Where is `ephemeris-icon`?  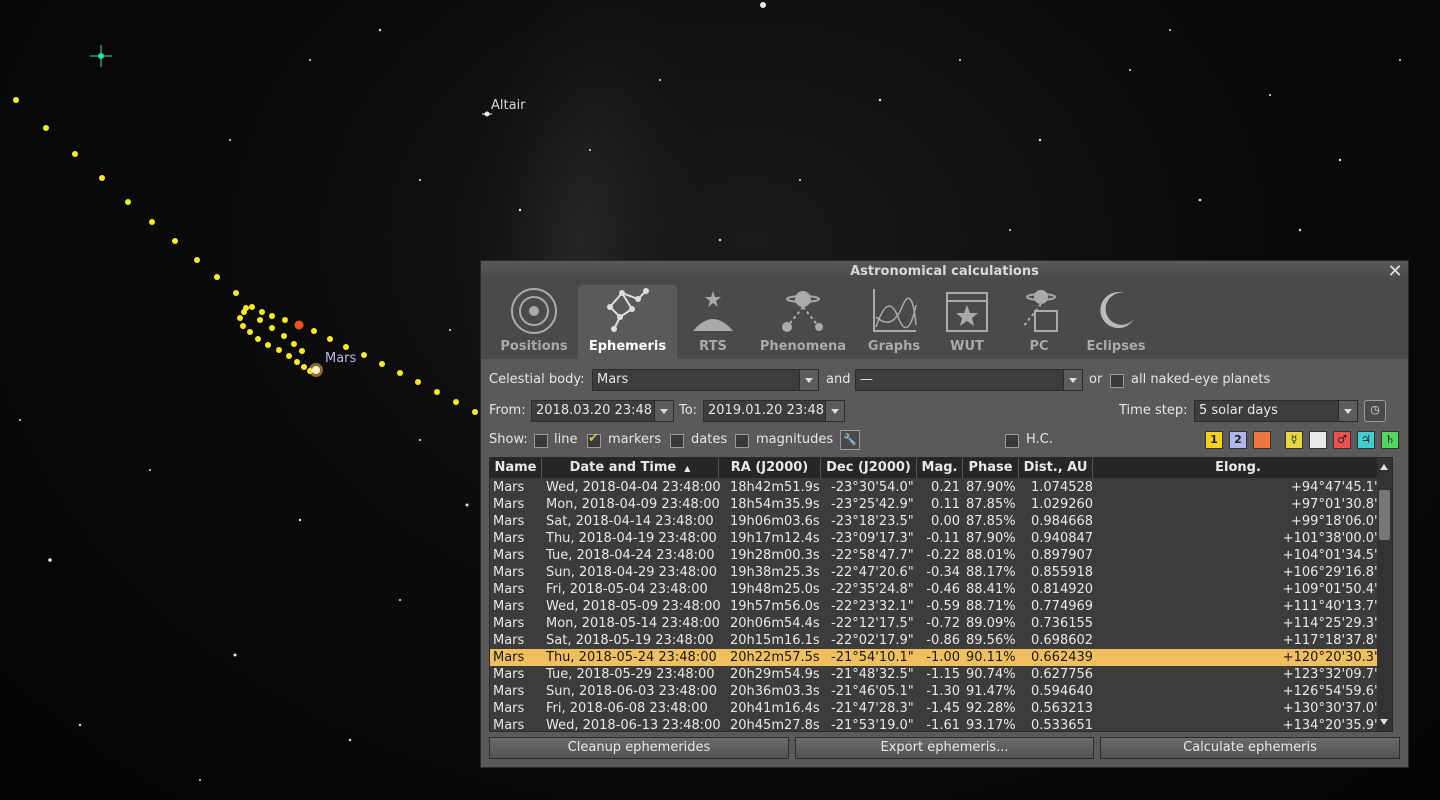
ephemeris-icon is located at coordinates (627, 310).